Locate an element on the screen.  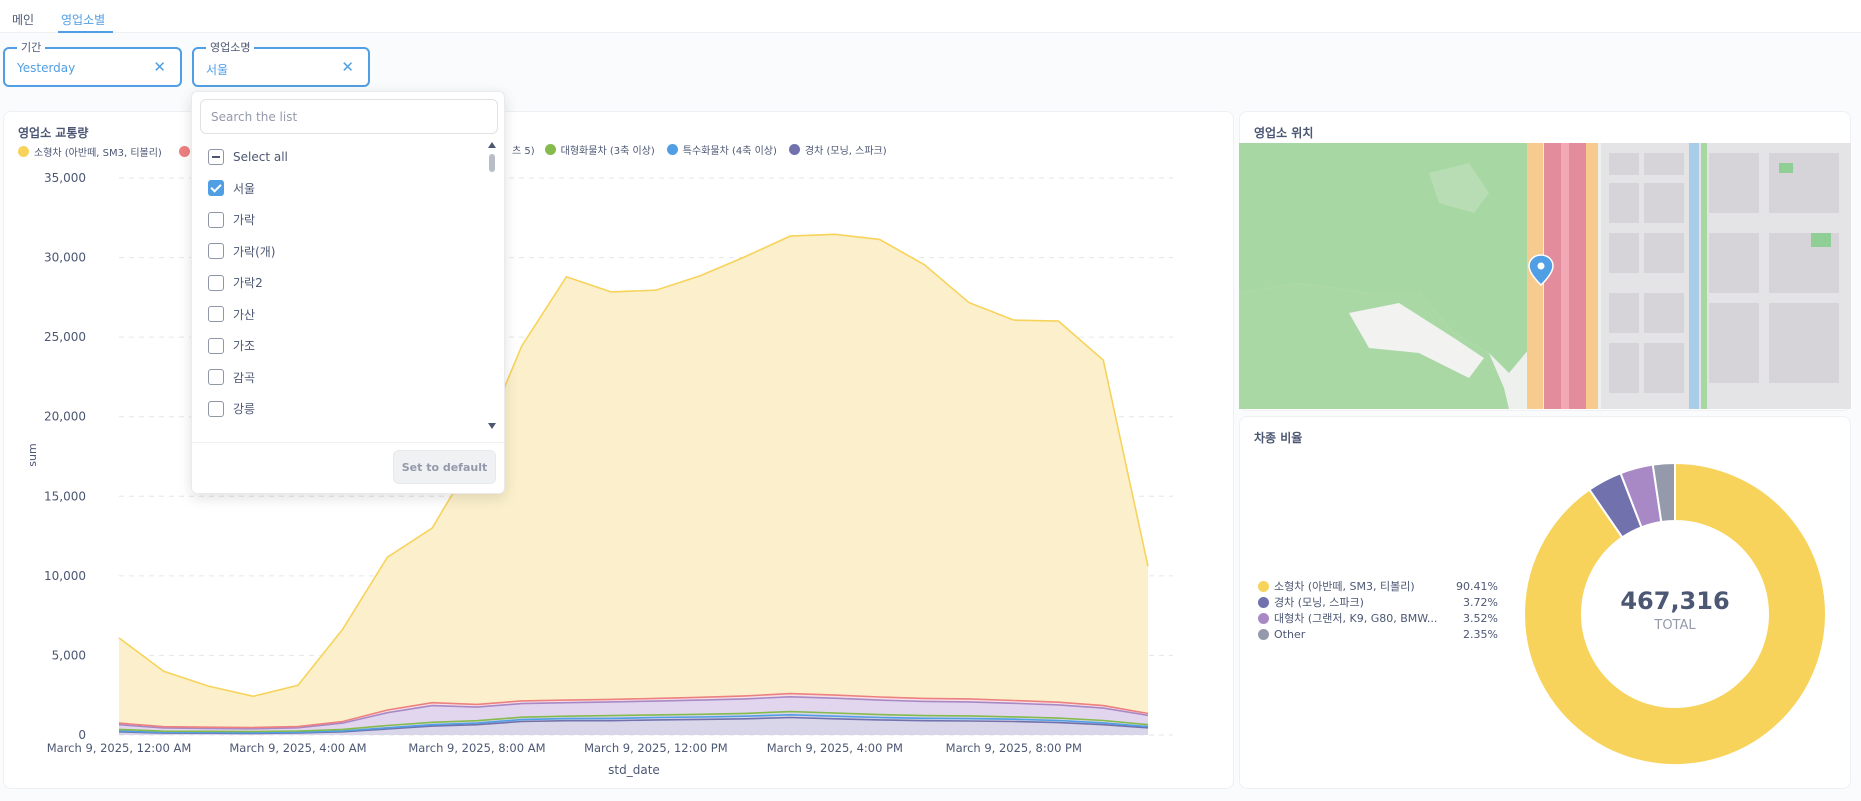
x-tick-label: March 9, 2025, 8:00 AM is located at coordinates (476, 748).